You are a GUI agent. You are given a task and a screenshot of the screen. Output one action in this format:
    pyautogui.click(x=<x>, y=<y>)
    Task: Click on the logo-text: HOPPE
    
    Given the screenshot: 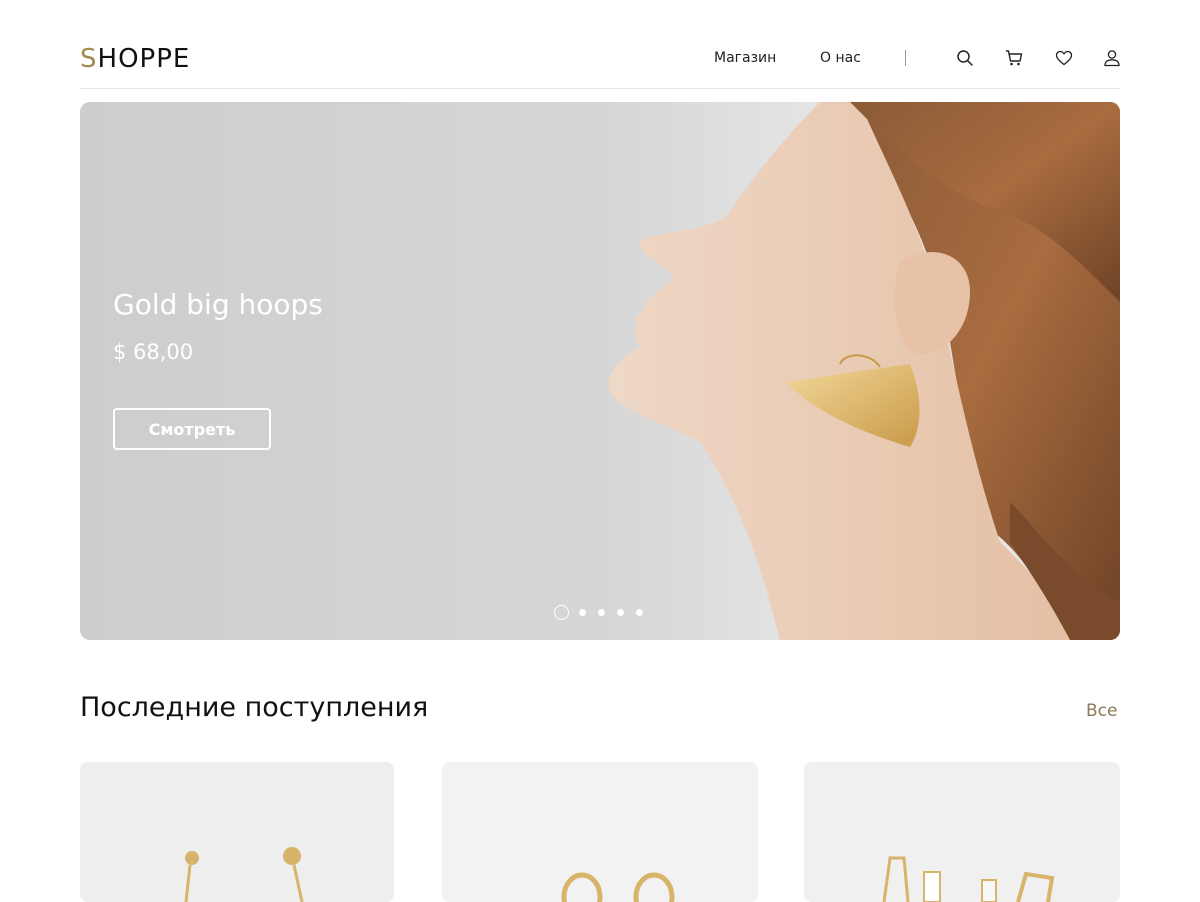 What is the action you would take?
    pyautogui.click(x=144, y=59)
    